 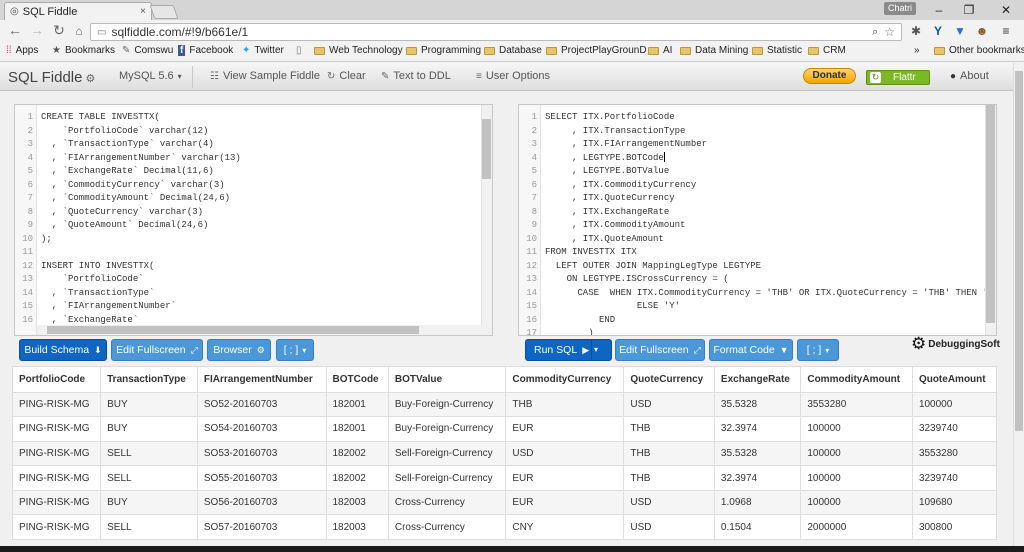 What do you see at coordinates (531, 238) in the screenshot?
I see `line-number: 10` at bounding box center [531, 238].